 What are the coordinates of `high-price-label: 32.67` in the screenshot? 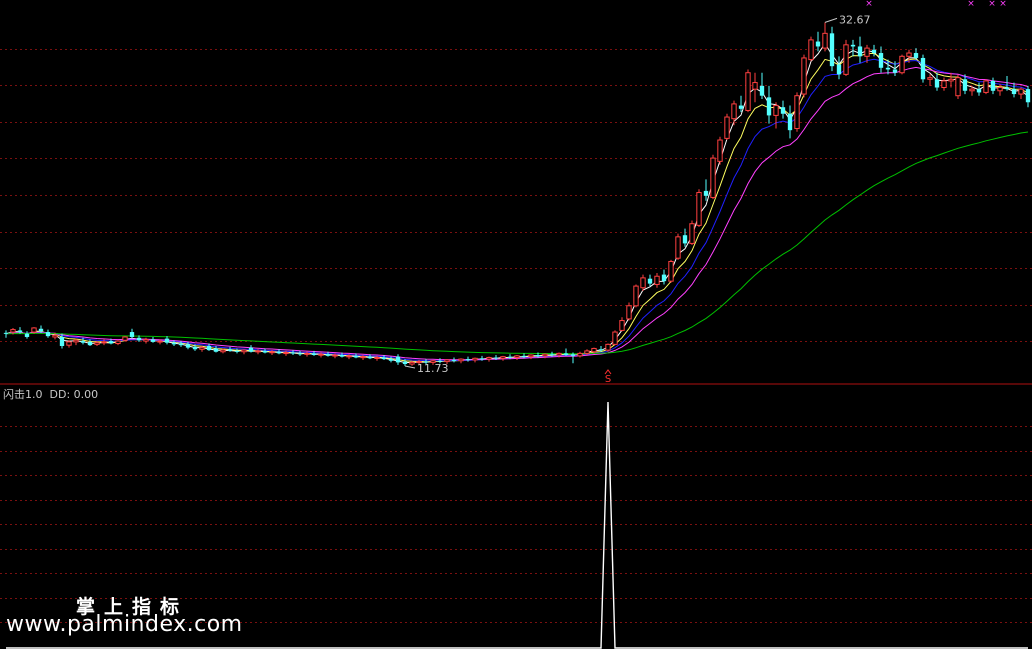 It's located at (855, 19).